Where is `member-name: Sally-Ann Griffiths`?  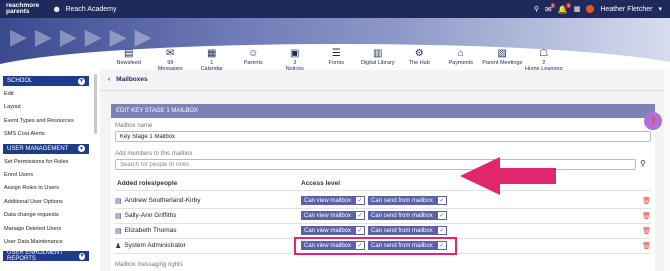 member-name: Sally-Ann Griffiths is located at coordinates (150, 215).